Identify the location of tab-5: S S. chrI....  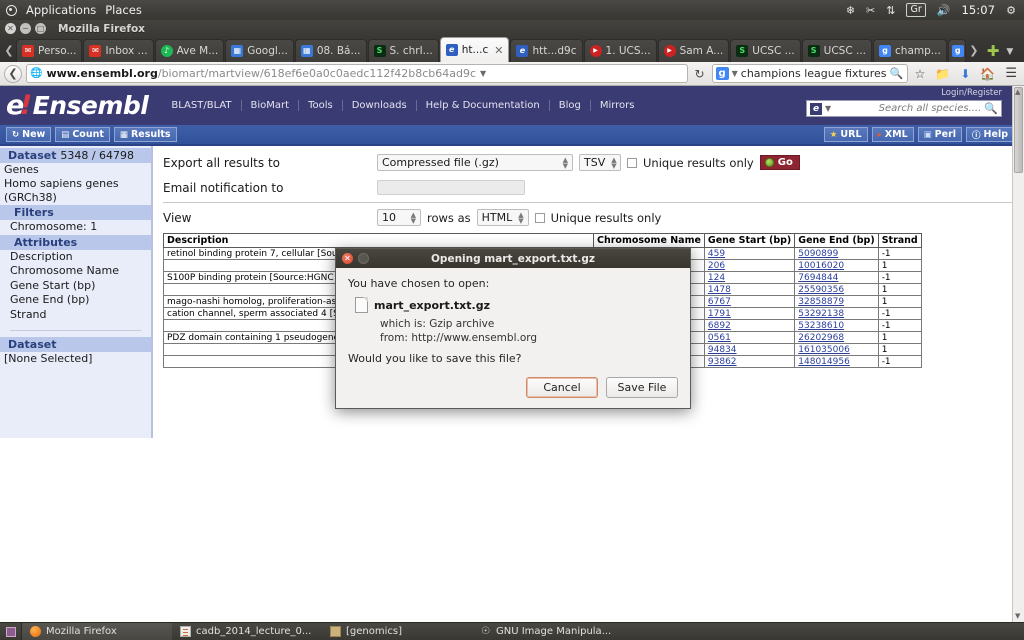
(403, 50).